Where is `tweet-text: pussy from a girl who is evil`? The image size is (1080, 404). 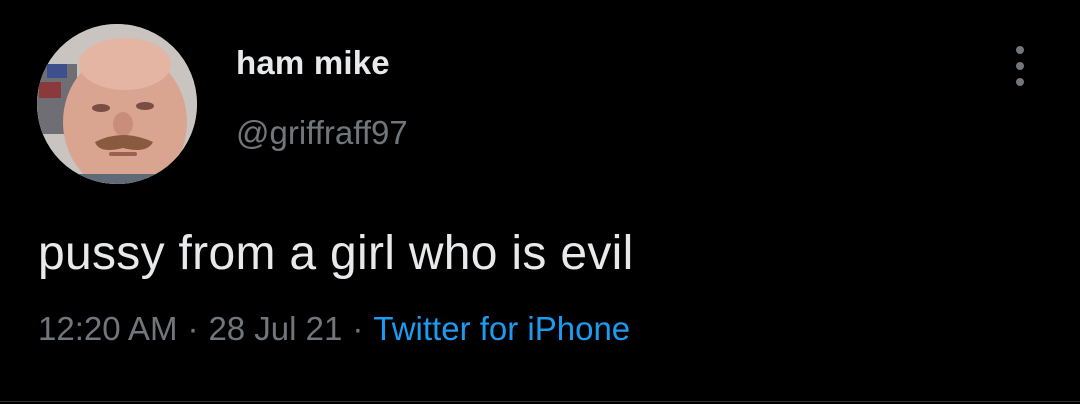 tweet-text: pussy from a girl who is evil is located at coordinates (336, 253).